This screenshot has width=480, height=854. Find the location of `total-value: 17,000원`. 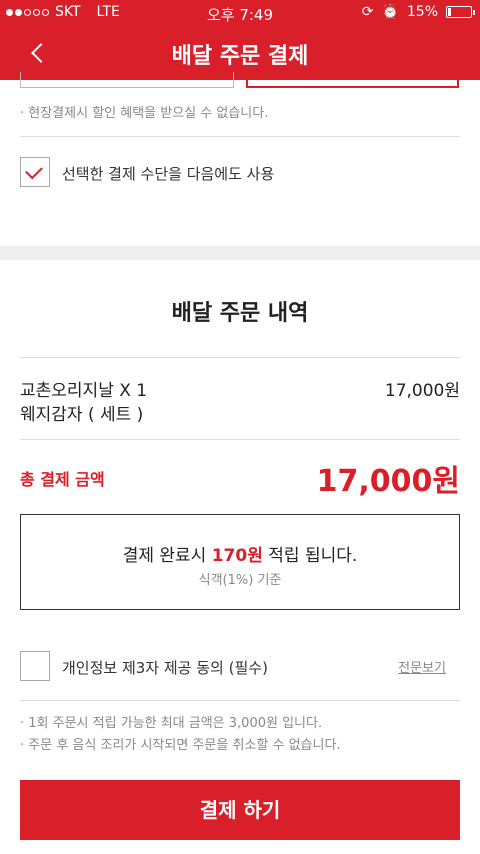

total-value: 17,000원 is located at coordinates (388, 481).